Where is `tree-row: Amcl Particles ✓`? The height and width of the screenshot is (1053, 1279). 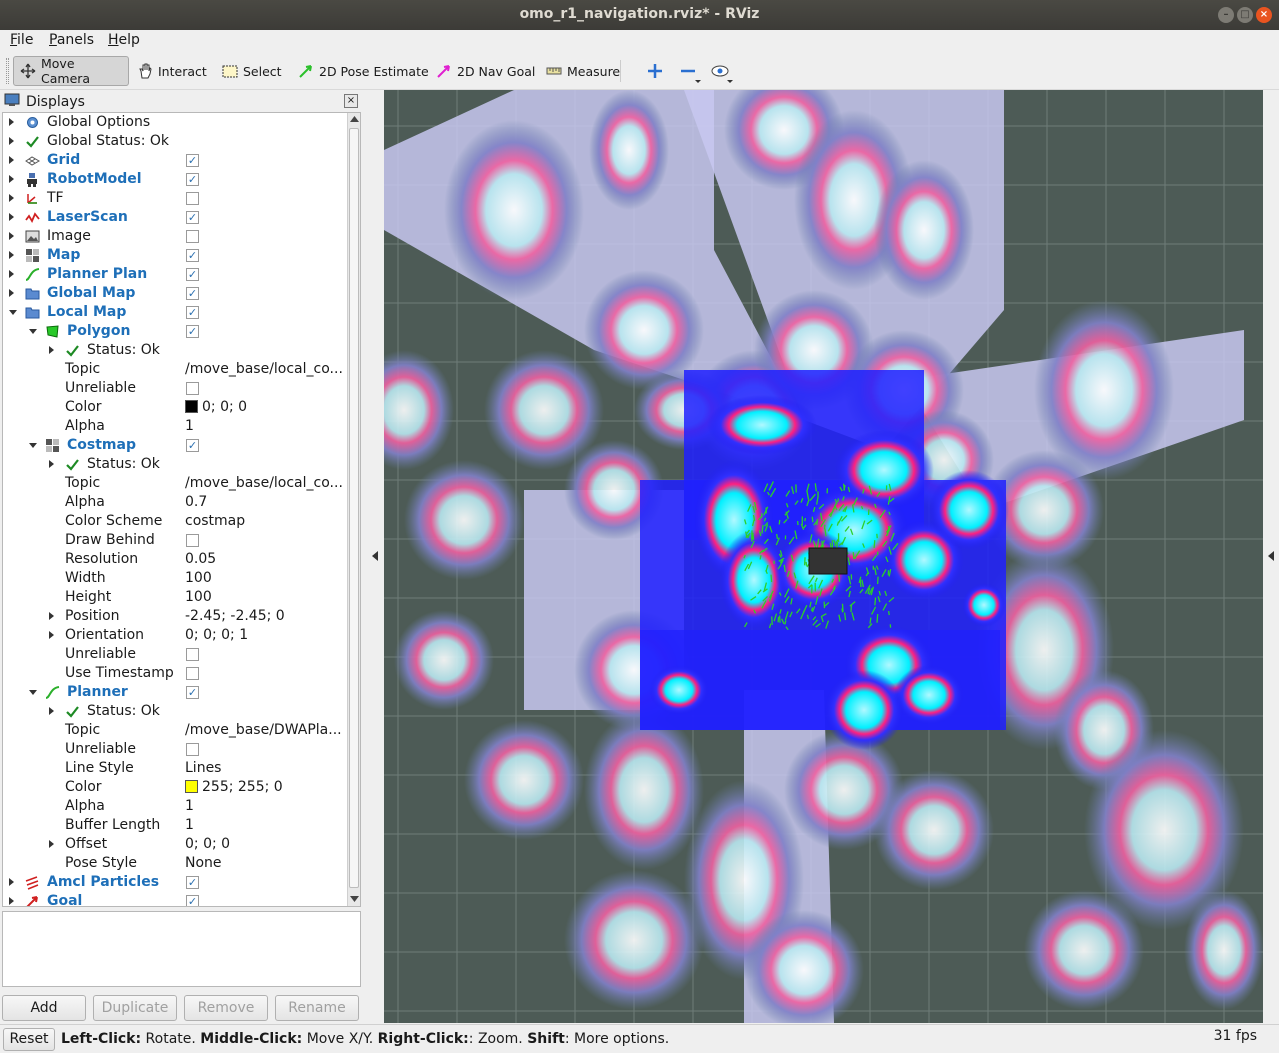 tree-row: Amcl Particles ✓ is located at coordinates (175, 882).